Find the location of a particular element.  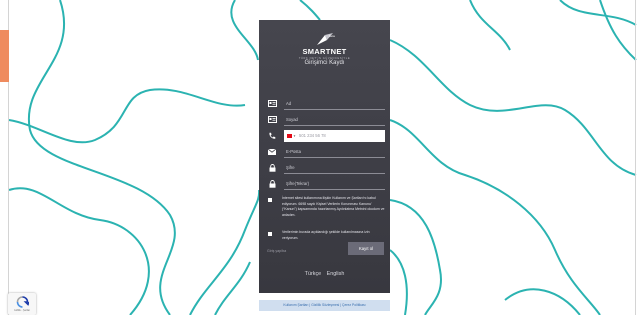

brand-logo: beta SMARTNET TÜRK NET'İN GÜVENCESİYLE is located at coordinates (324, 46).